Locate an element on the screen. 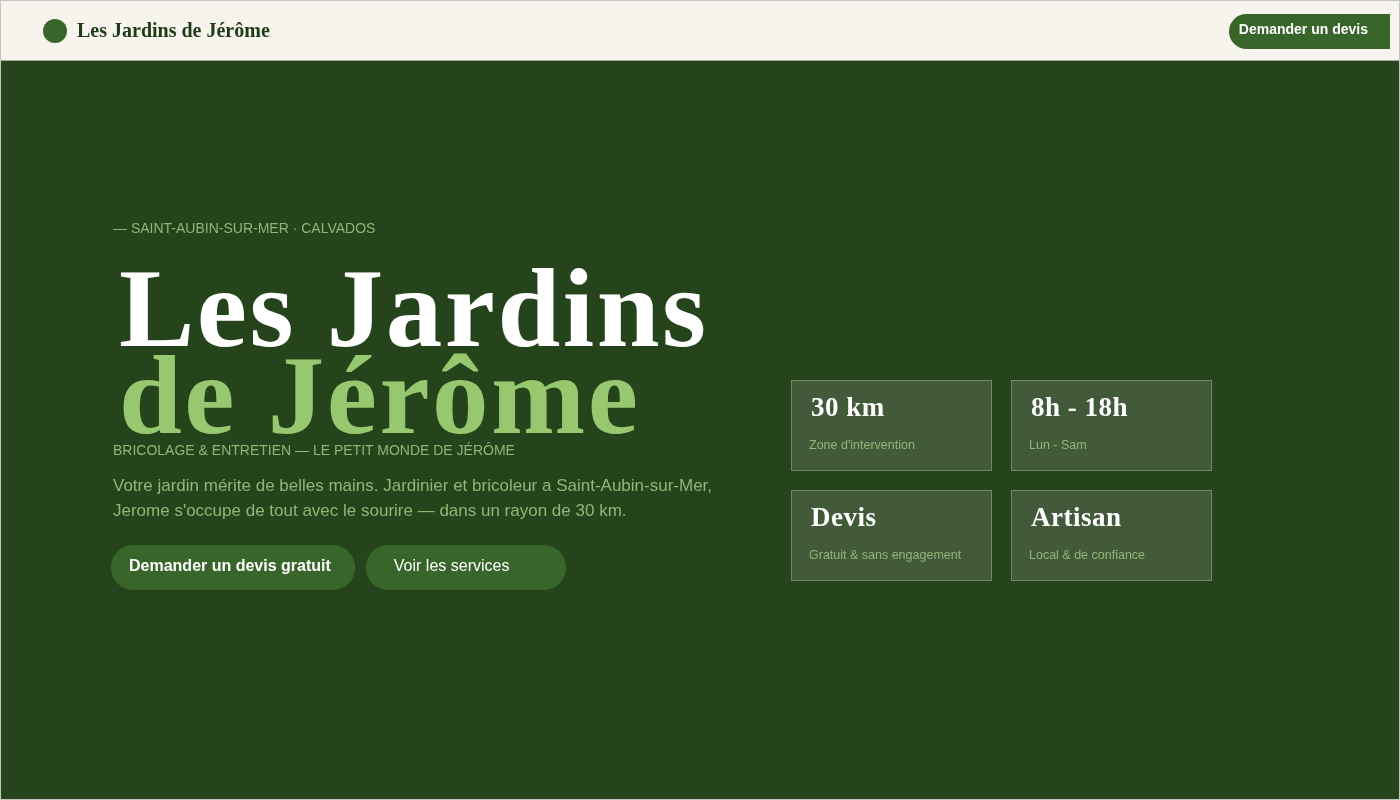 This screenshot has height=800, width=1400. stat-label: Gratuit & sans engagement is located at coordinates (886, 555).